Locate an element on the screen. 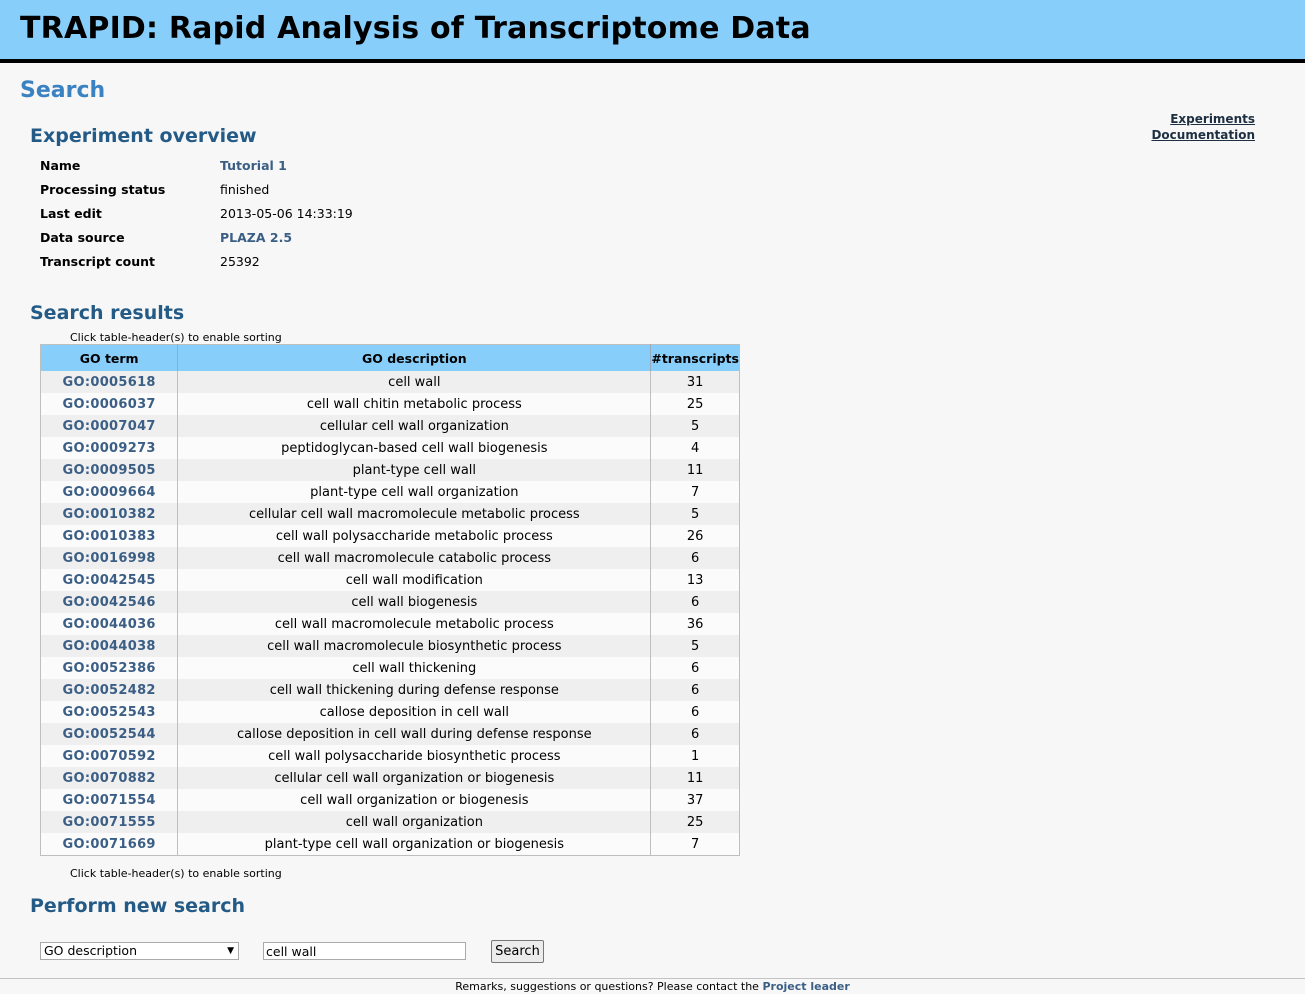 The width and height of the screenshot is (1305, 994). go-term-cell: GO:0071554 is located at coordinates (109, 800).